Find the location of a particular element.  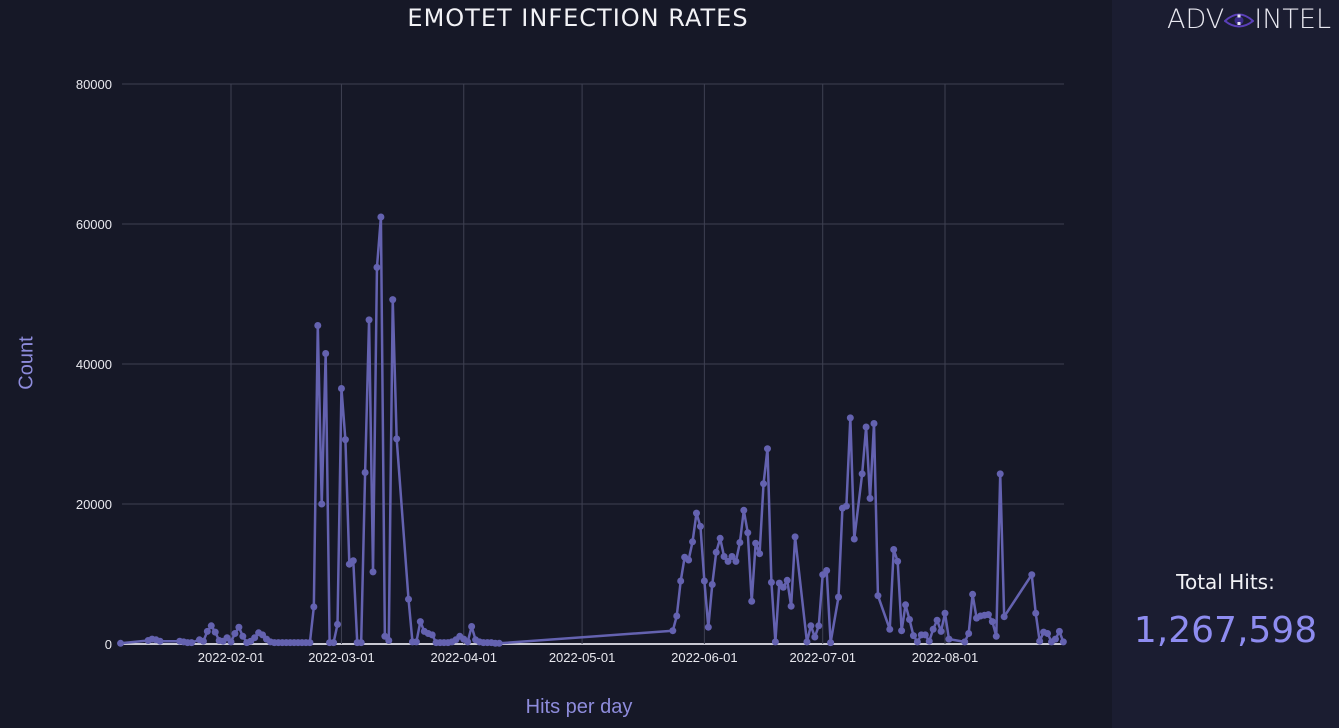

x-tick-label: 2022-06-01 is located at coordinates (704, 657).